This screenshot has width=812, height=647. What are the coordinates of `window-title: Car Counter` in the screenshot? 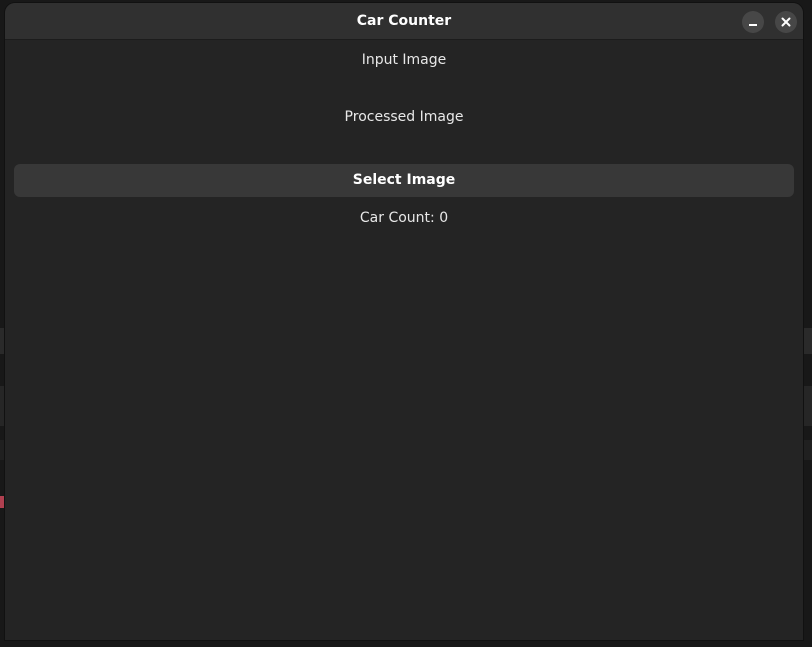 It's located at (404, 21).